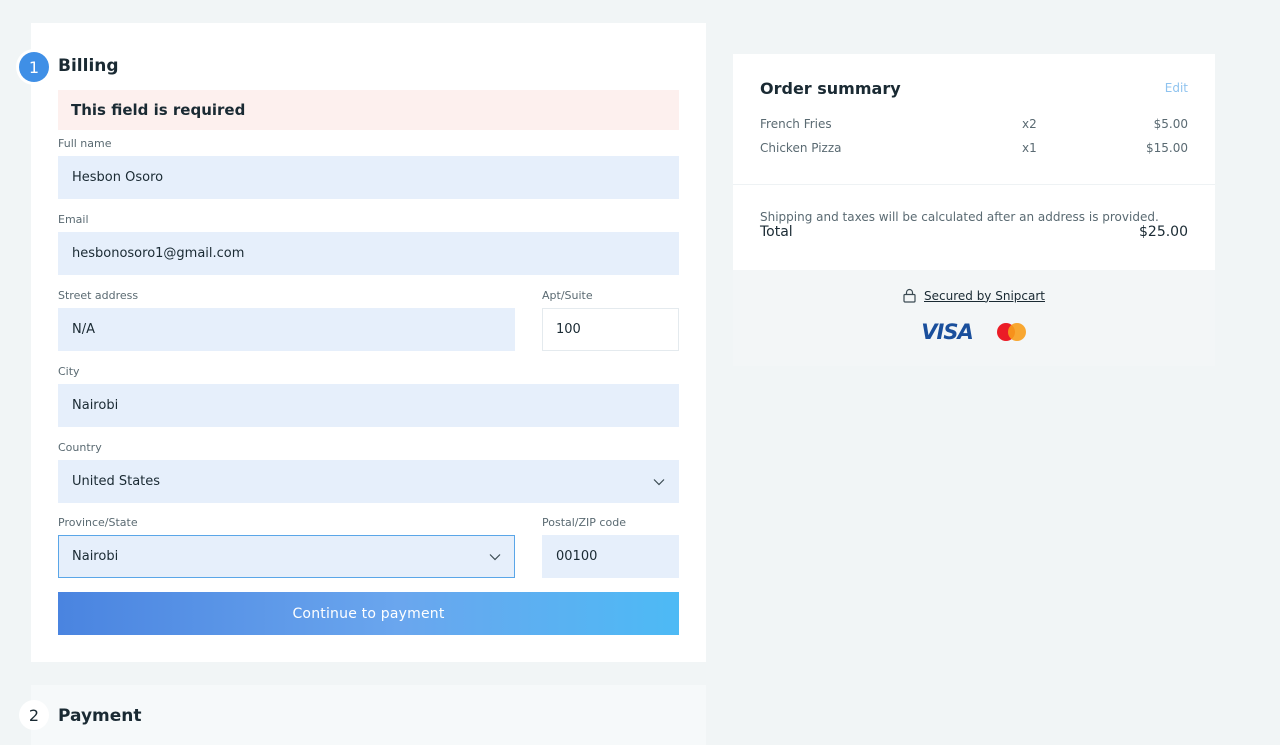 Image resolution: width=1280 pixels, height=745 pixels. What do you see at coordinates (368, 110) in the screenshot?
I see `error-banner: This field is required` at bounding box center [368, 110].